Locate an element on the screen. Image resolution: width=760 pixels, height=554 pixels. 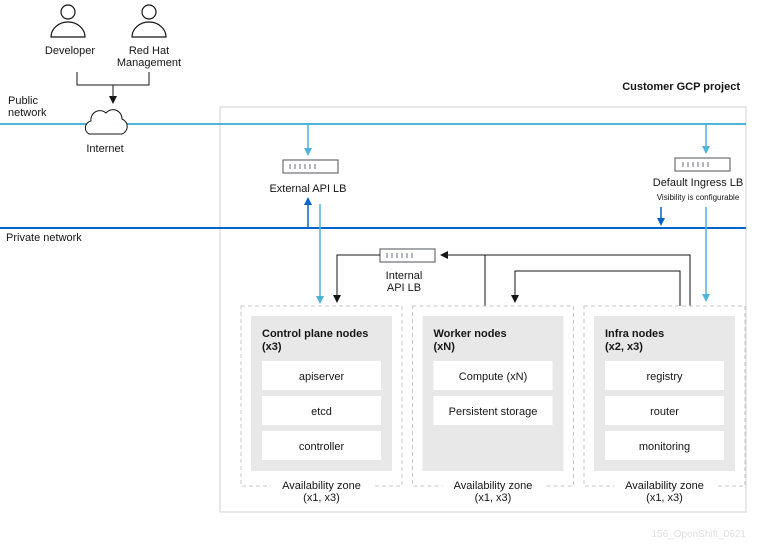
to-internal-lb-arrow is located at coordinates (565, 278).